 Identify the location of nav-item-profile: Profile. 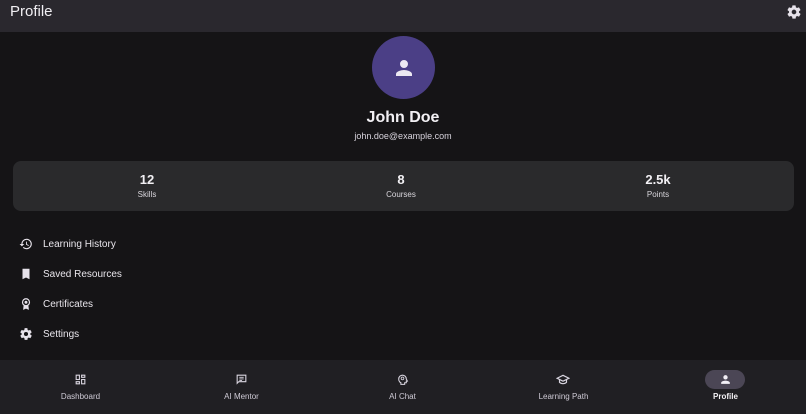
(725, 387).